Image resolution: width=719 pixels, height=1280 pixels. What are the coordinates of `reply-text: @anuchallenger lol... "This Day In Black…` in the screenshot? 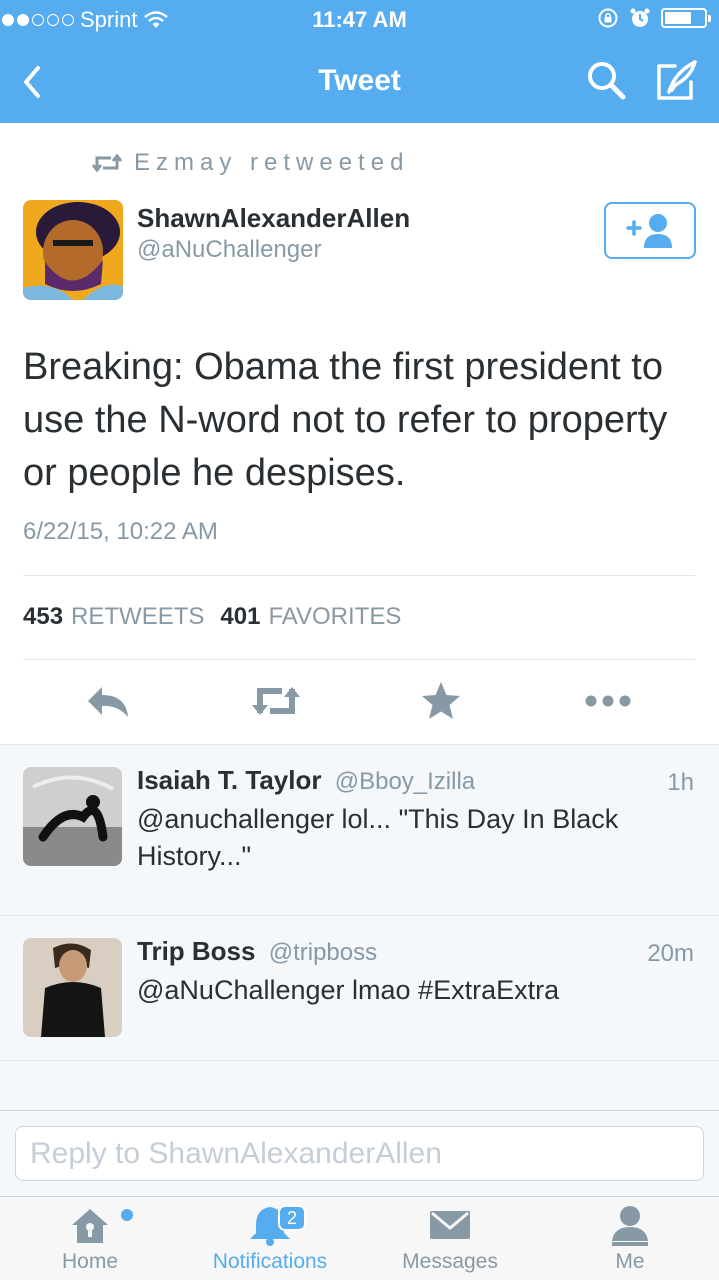 It's located at (378, 837).